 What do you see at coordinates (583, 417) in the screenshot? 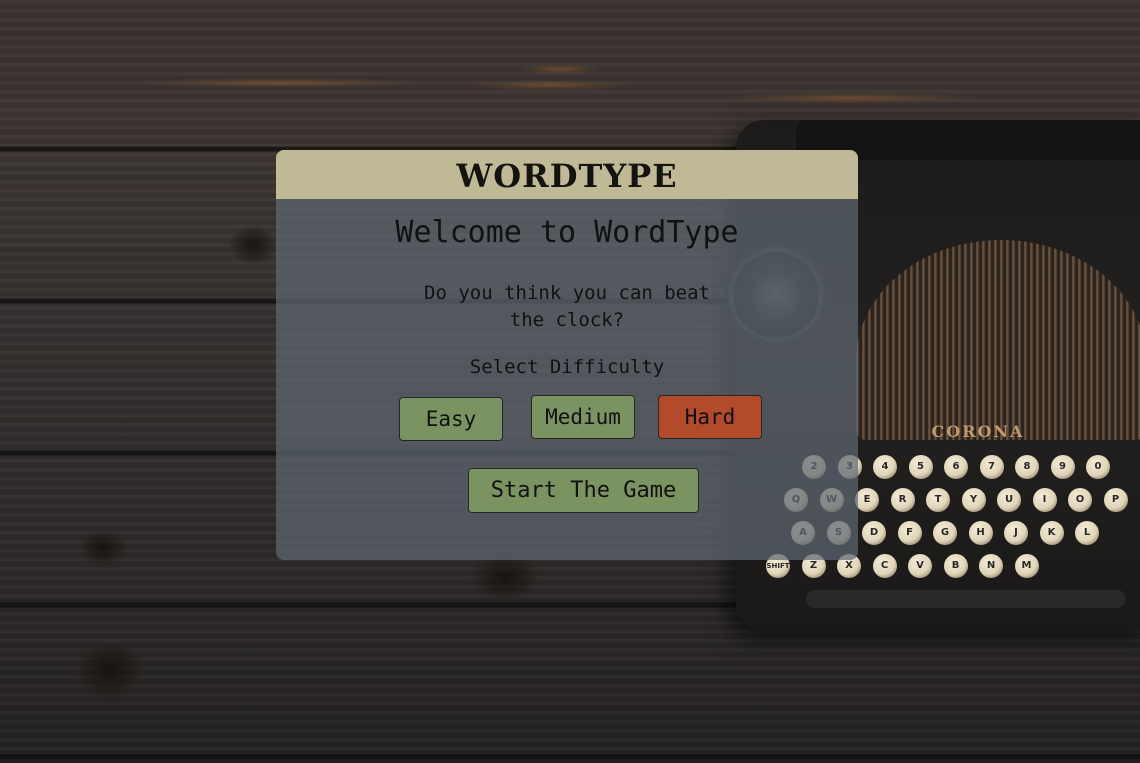
I see `medium-button: Medium` at bounding box center [583, 417].